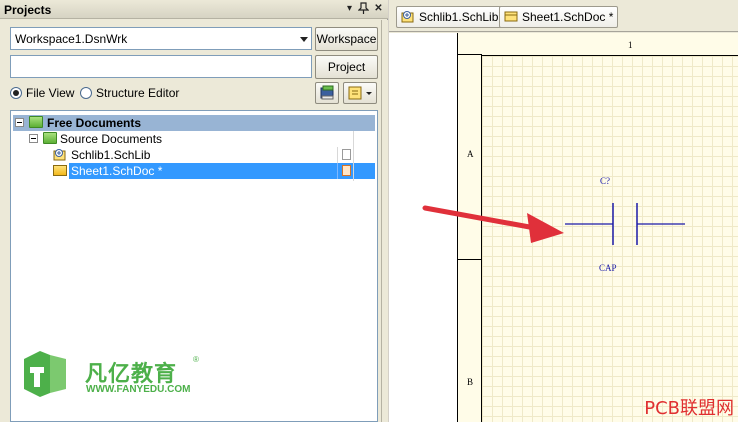 This screenshot has height=422, width=738. What do you see at coordinates (624, 228) in the screenshot?
I see `capacitor-component` at bounding box center [624, 228].